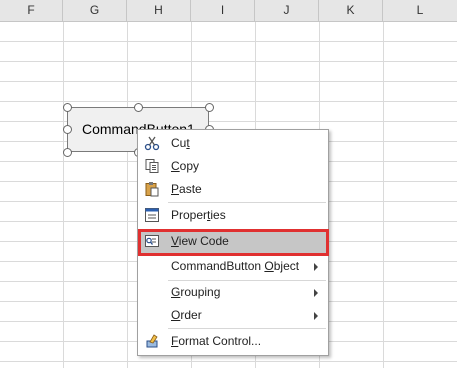 Image resolution: width=457 pixels, height=368 pixels. Describe the element at coordinates (186, 189) in the screenshot. I see `menu-item-label: Paste` at that location.